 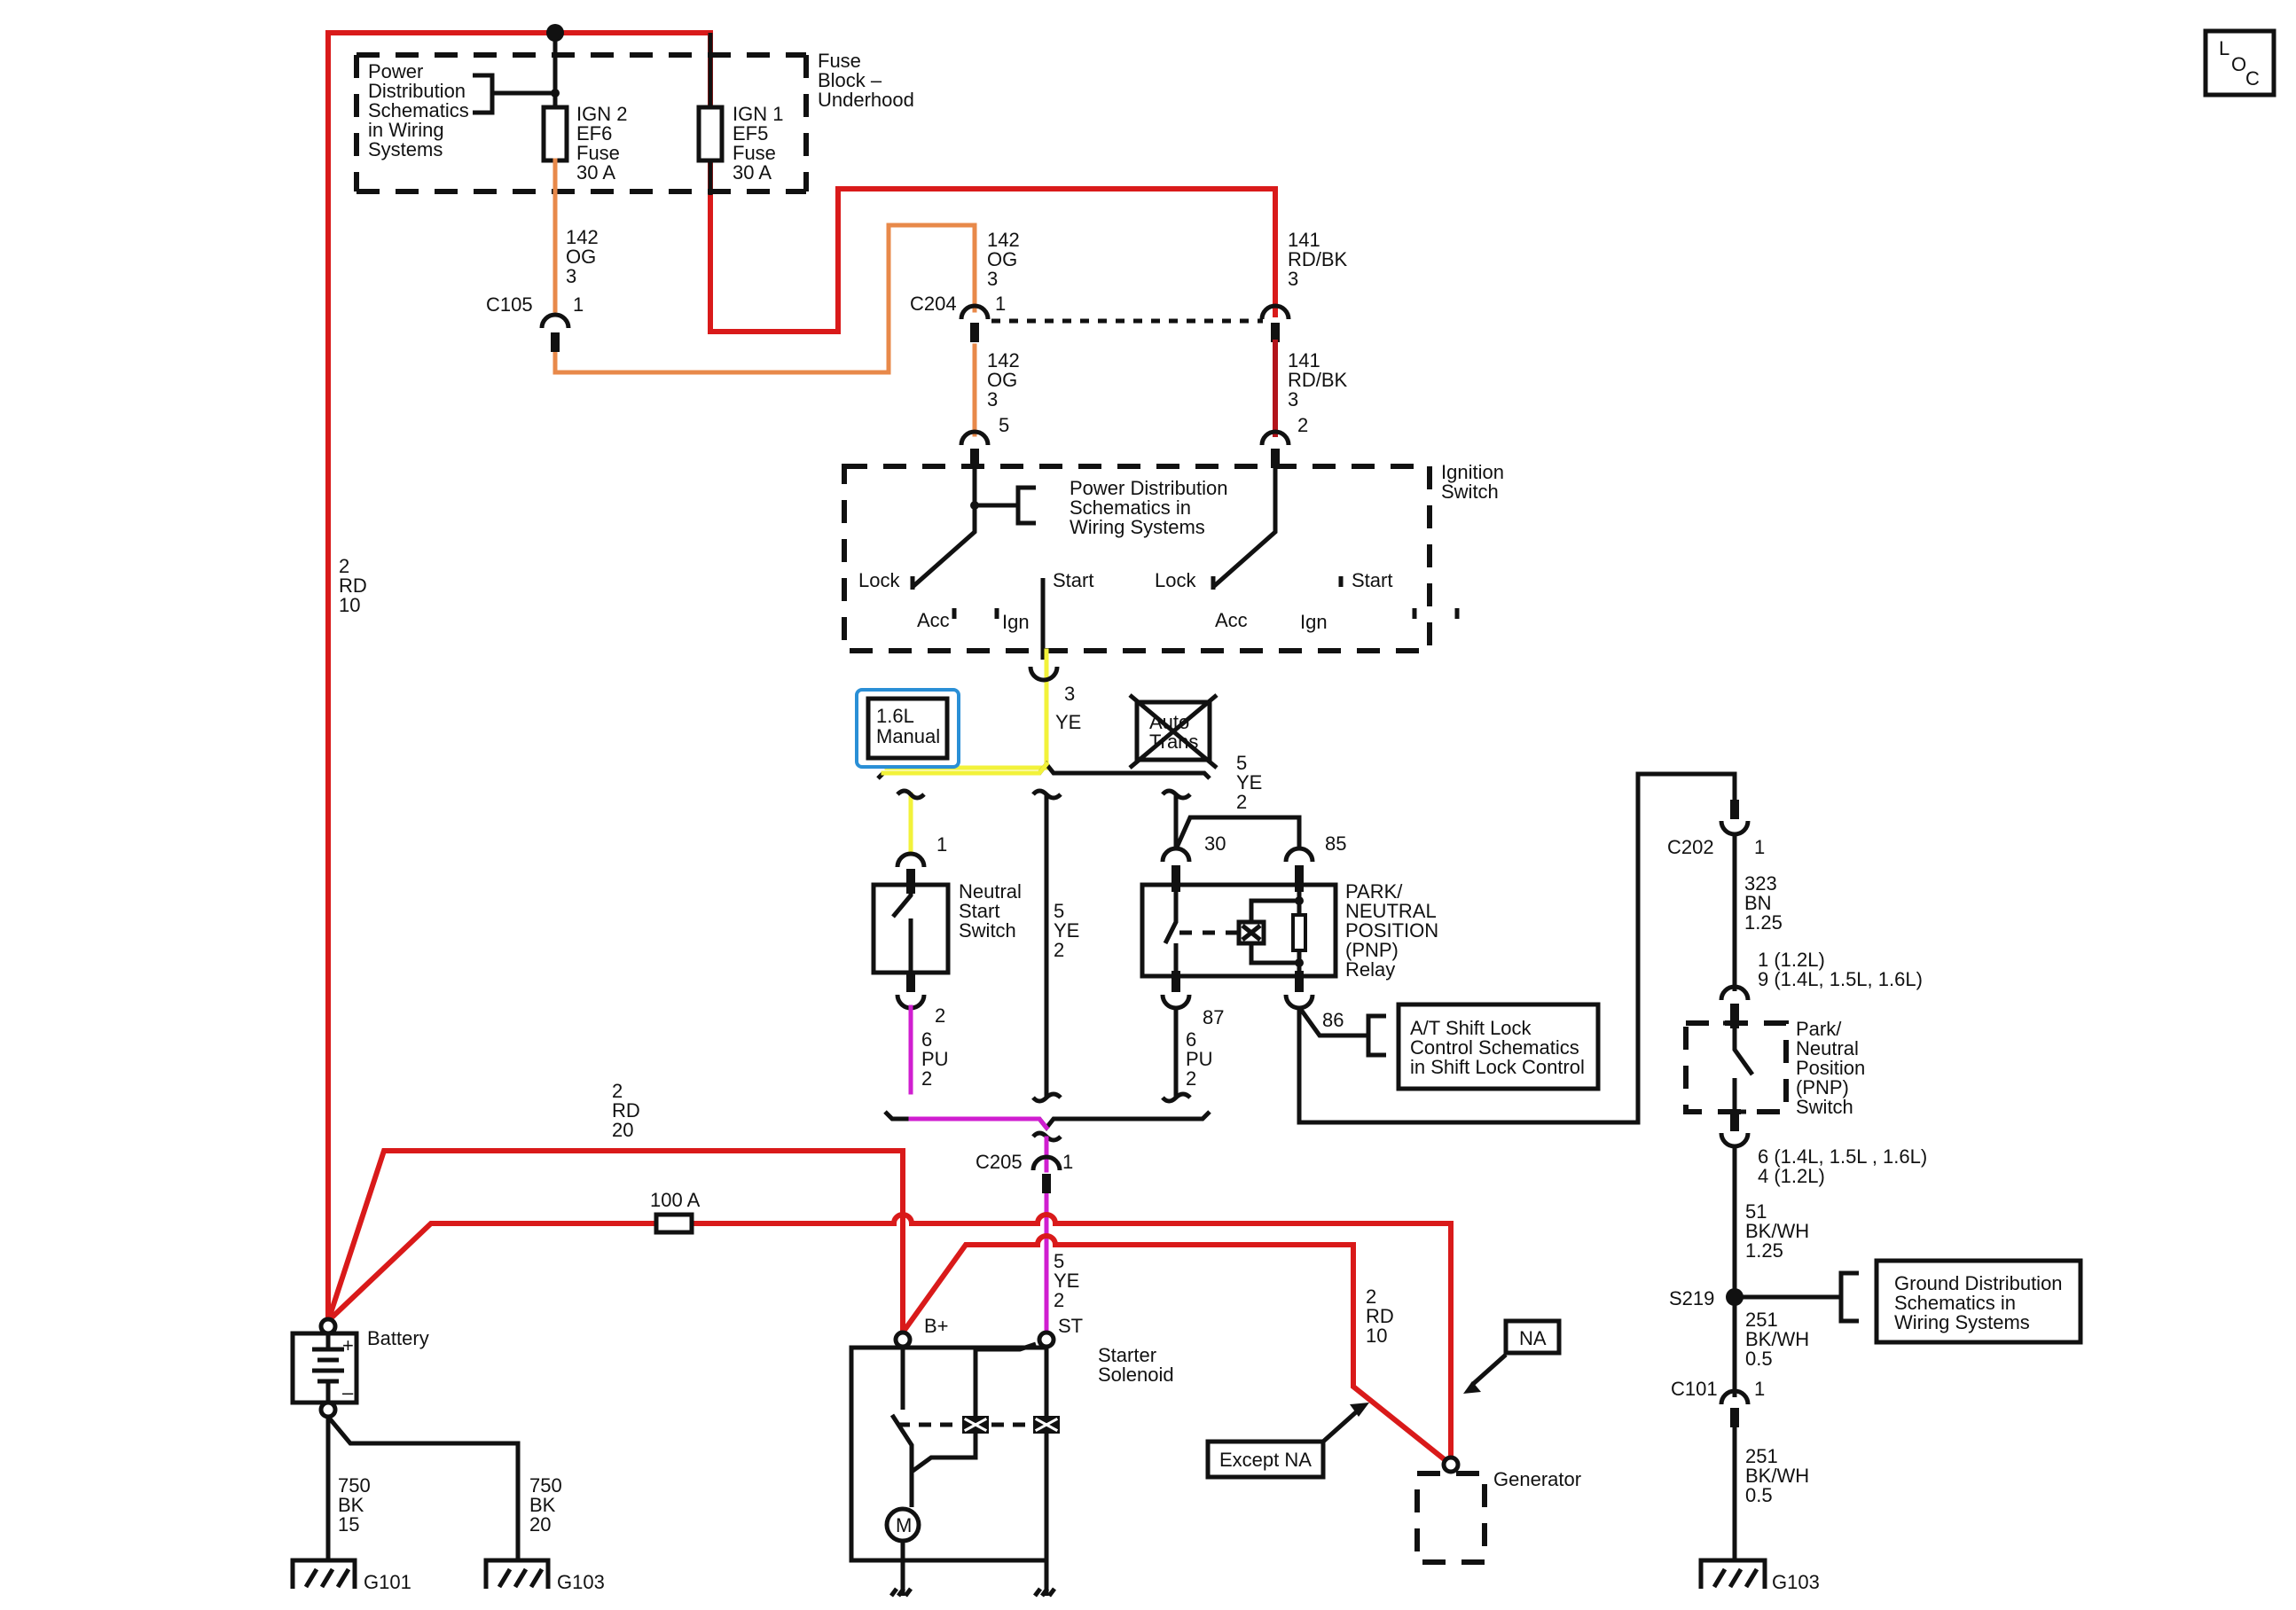 What do you see at coordinates (1450, 1518) in the screenshot?
I see `generator-box` at bounding box center [1450, 1518].